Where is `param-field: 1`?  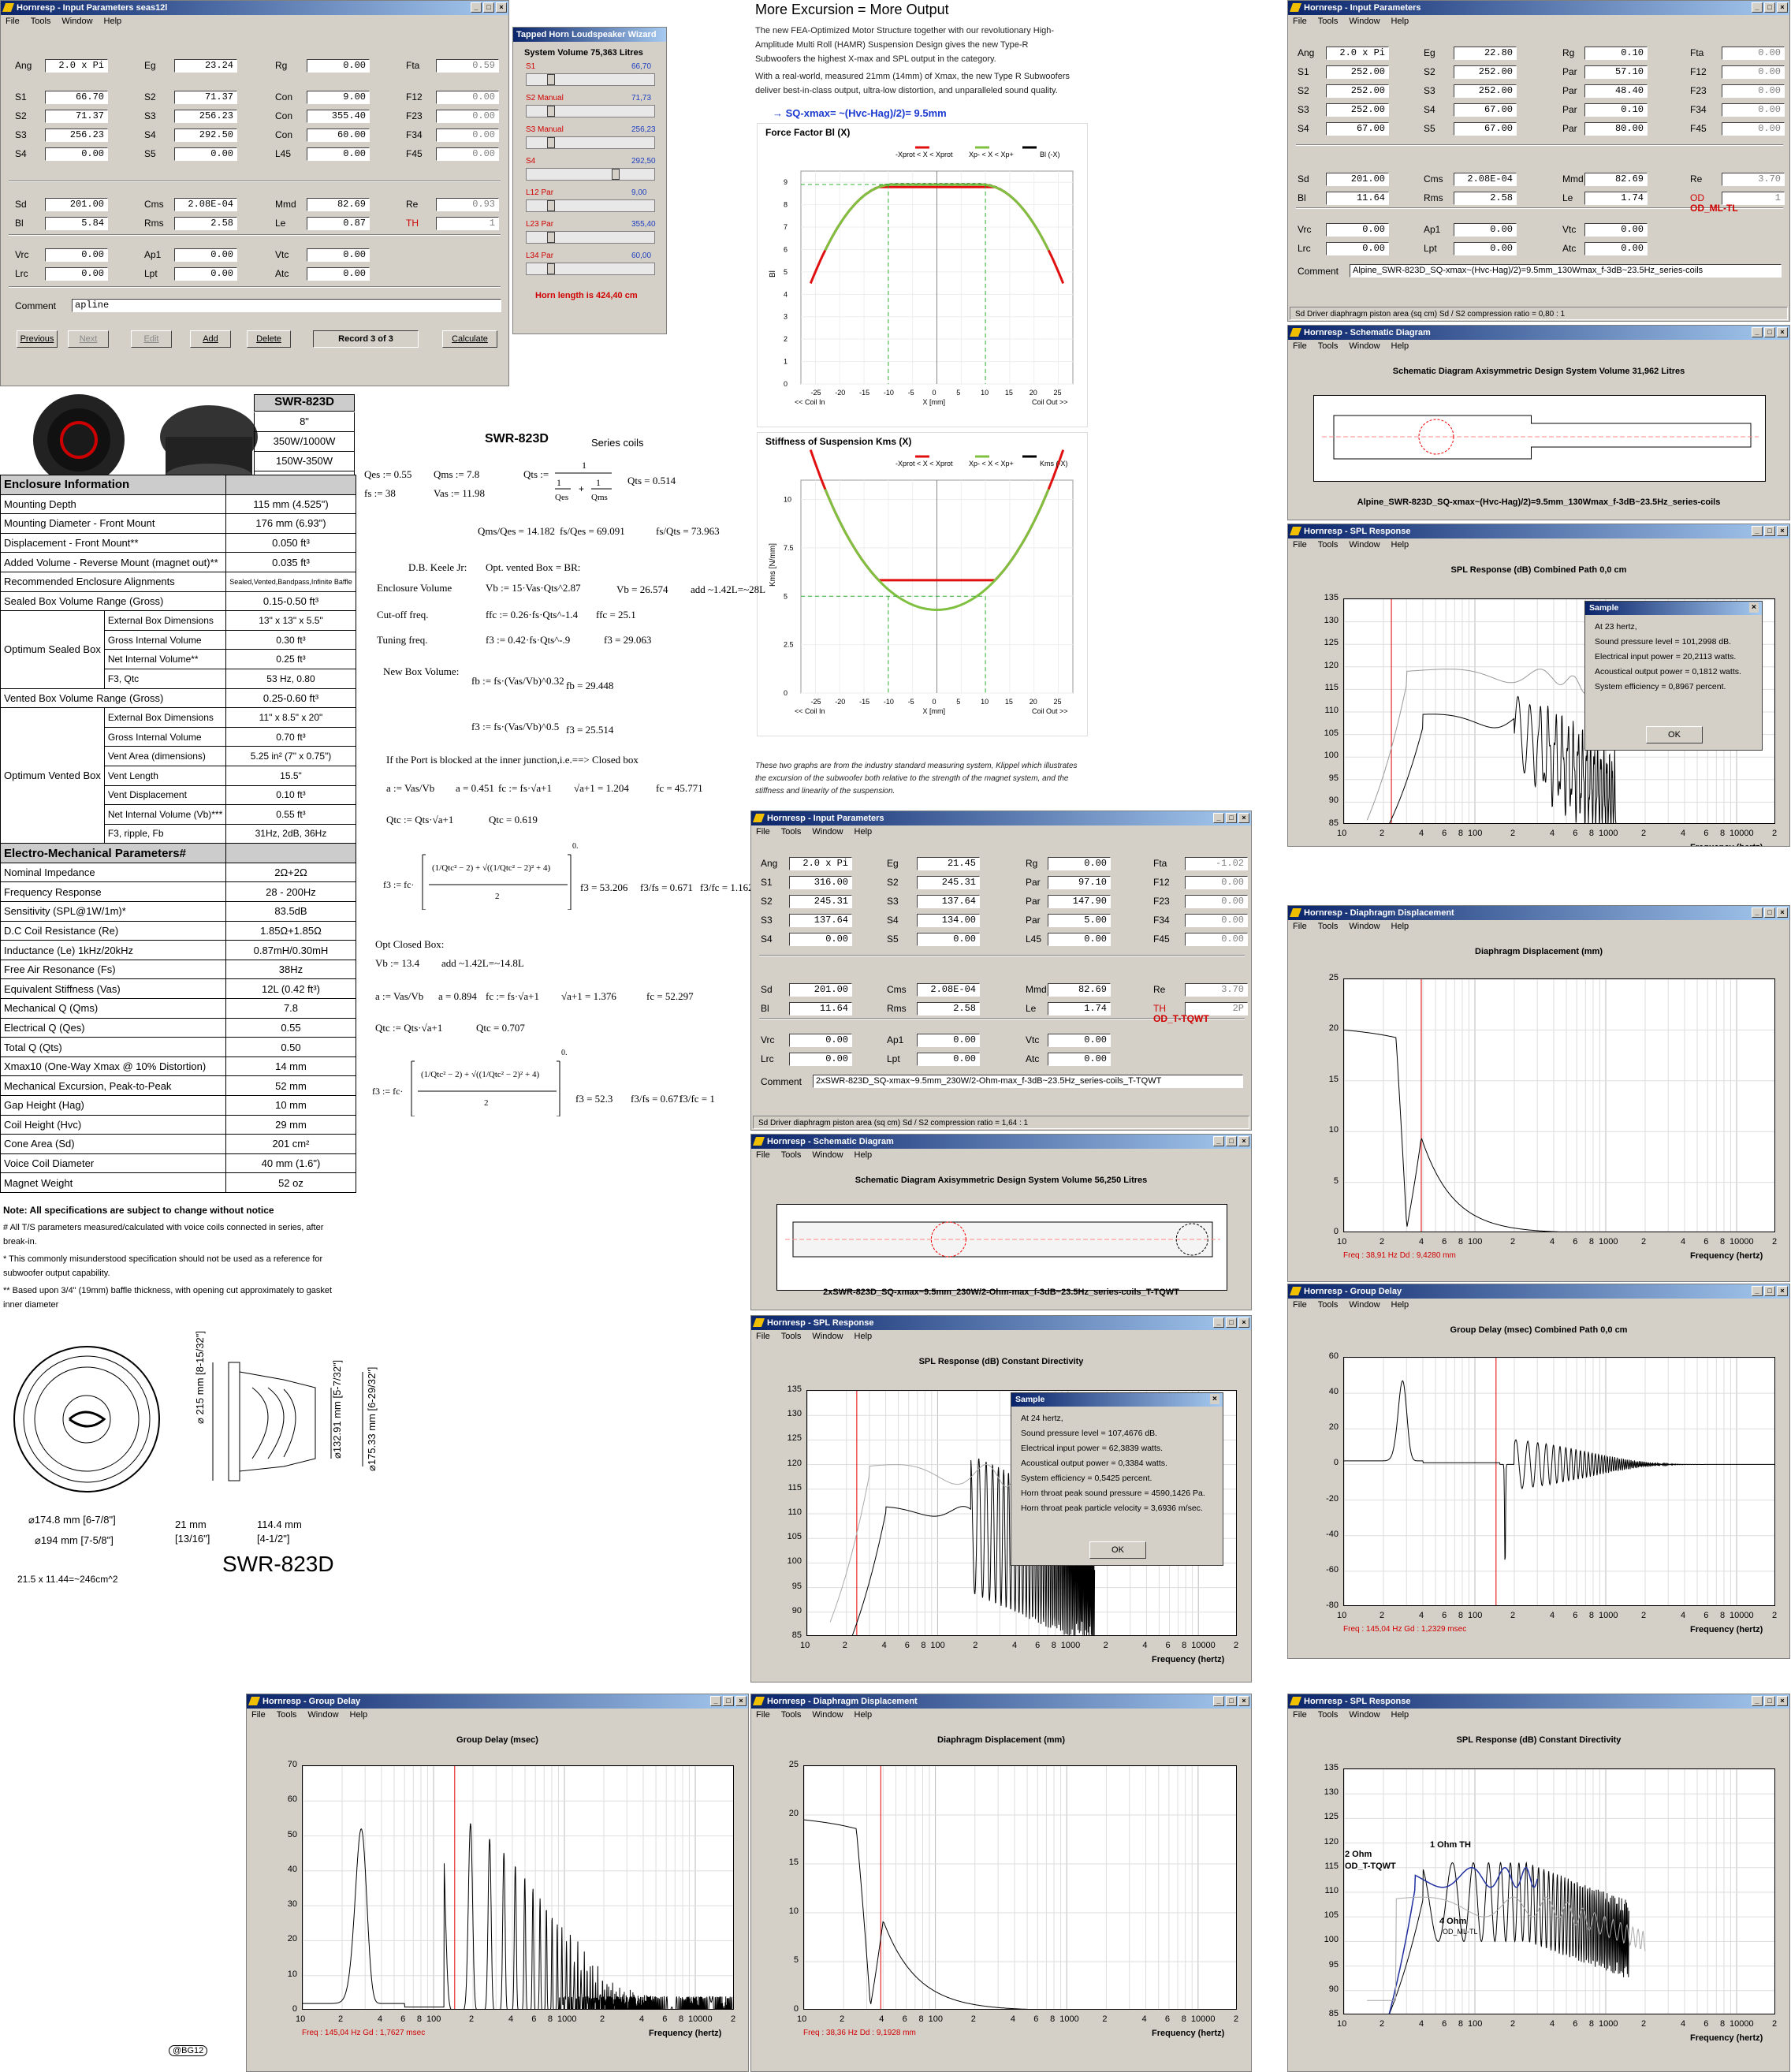 param-field: 1 is located at coordinates (467, 223).